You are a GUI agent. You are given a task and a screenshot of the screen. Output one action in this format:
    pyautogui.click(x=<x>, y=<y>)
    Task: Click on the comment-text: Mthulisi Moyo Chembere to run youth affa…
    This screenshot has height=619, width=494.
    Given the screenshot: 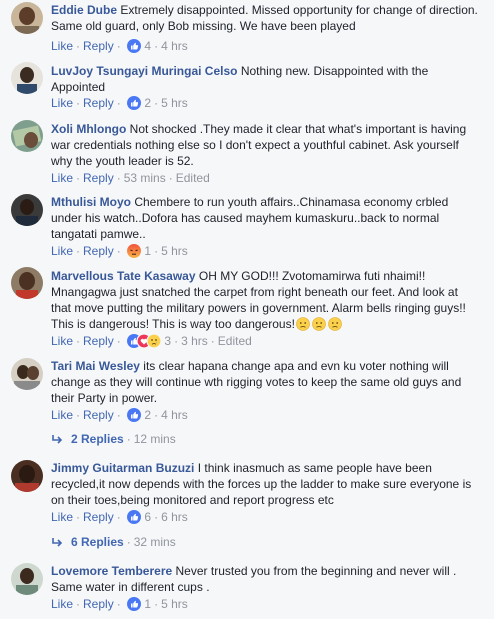 What is the action you would take?
    pyautogui.click(x=266, y=218)
    